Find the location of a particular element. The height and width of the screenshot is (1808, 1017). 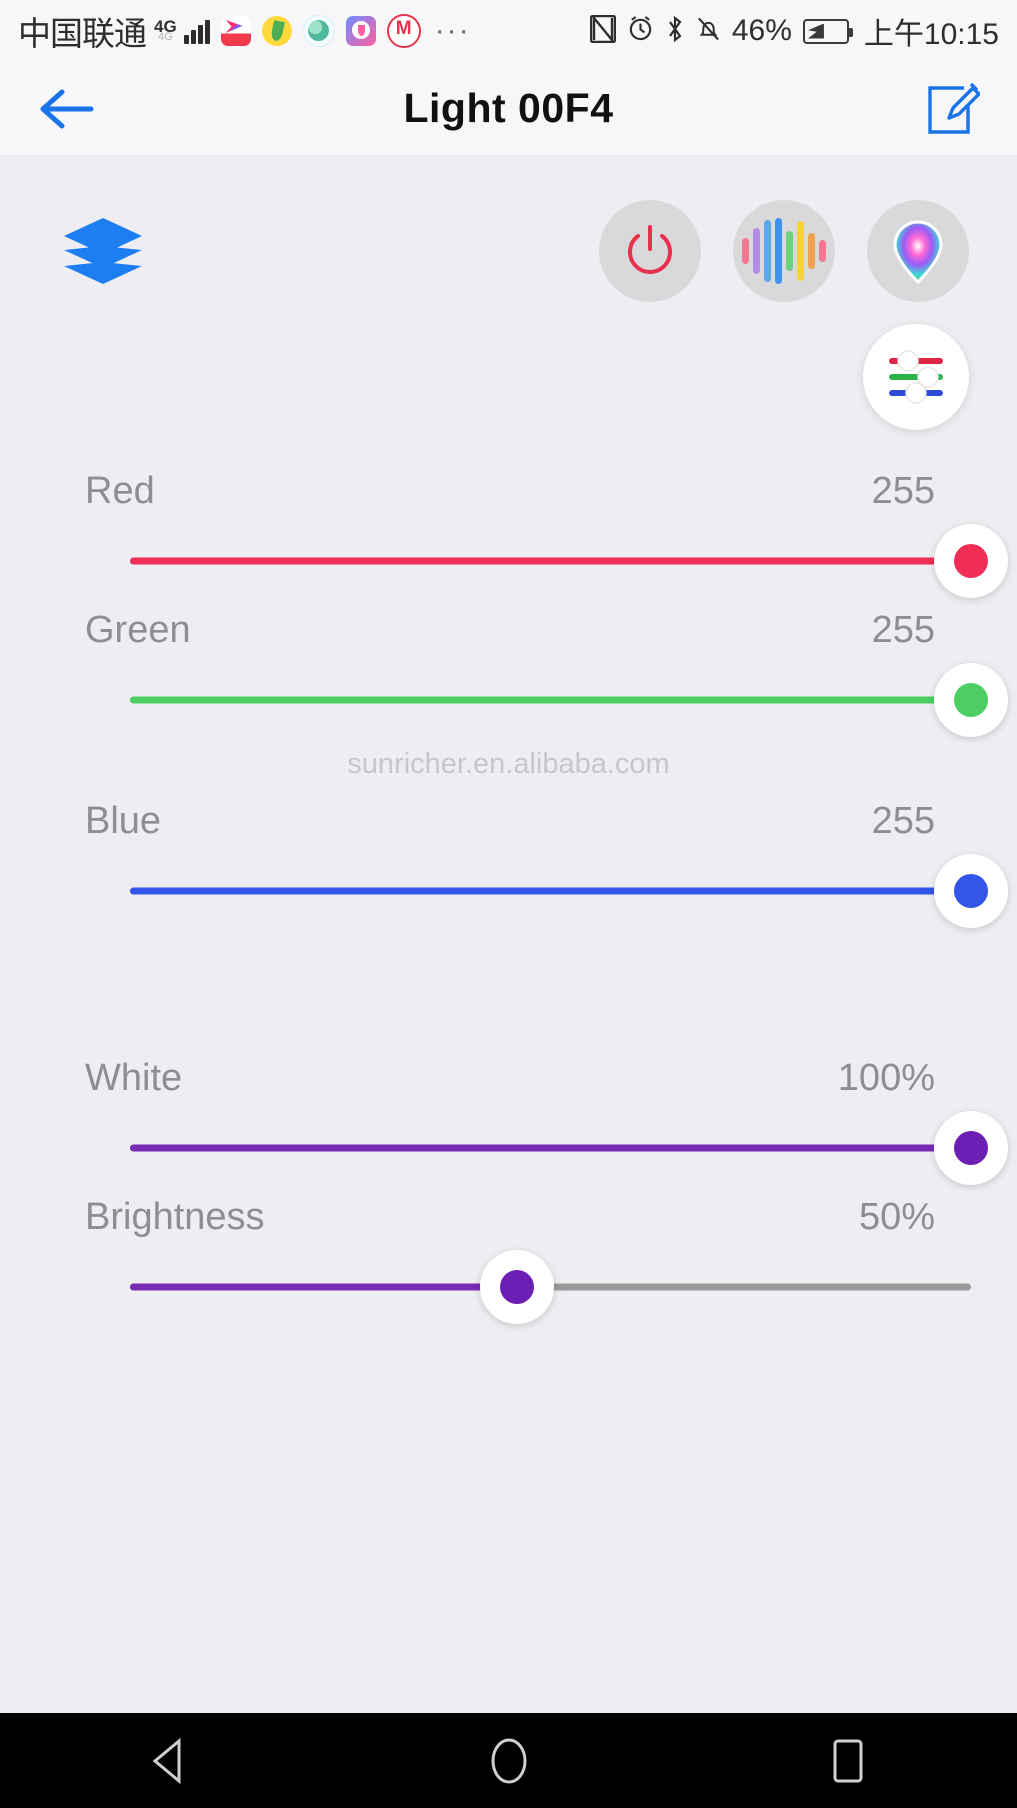

slider-thumb-white is located at coordinates (971, 1148).